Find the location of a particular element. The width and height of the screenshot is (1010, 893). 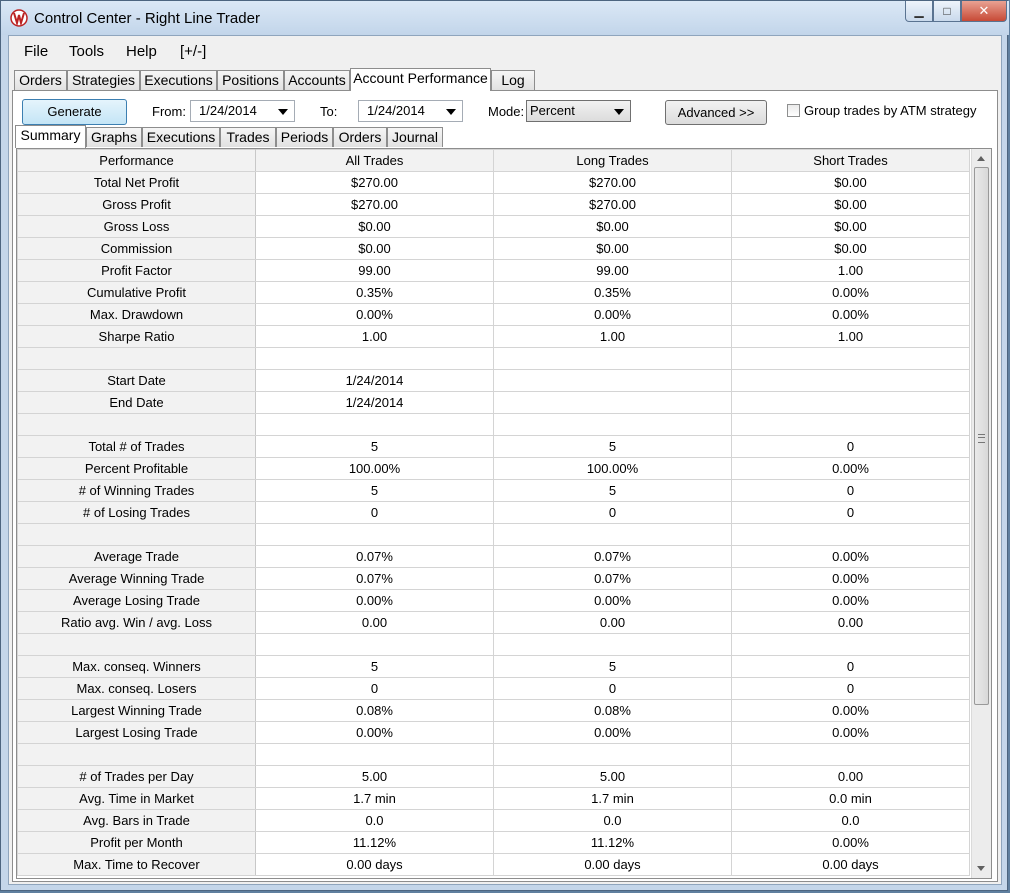

table-row: Gross Loss $0.00 $0.00 $0.00 is located at coordinates (493, 226).